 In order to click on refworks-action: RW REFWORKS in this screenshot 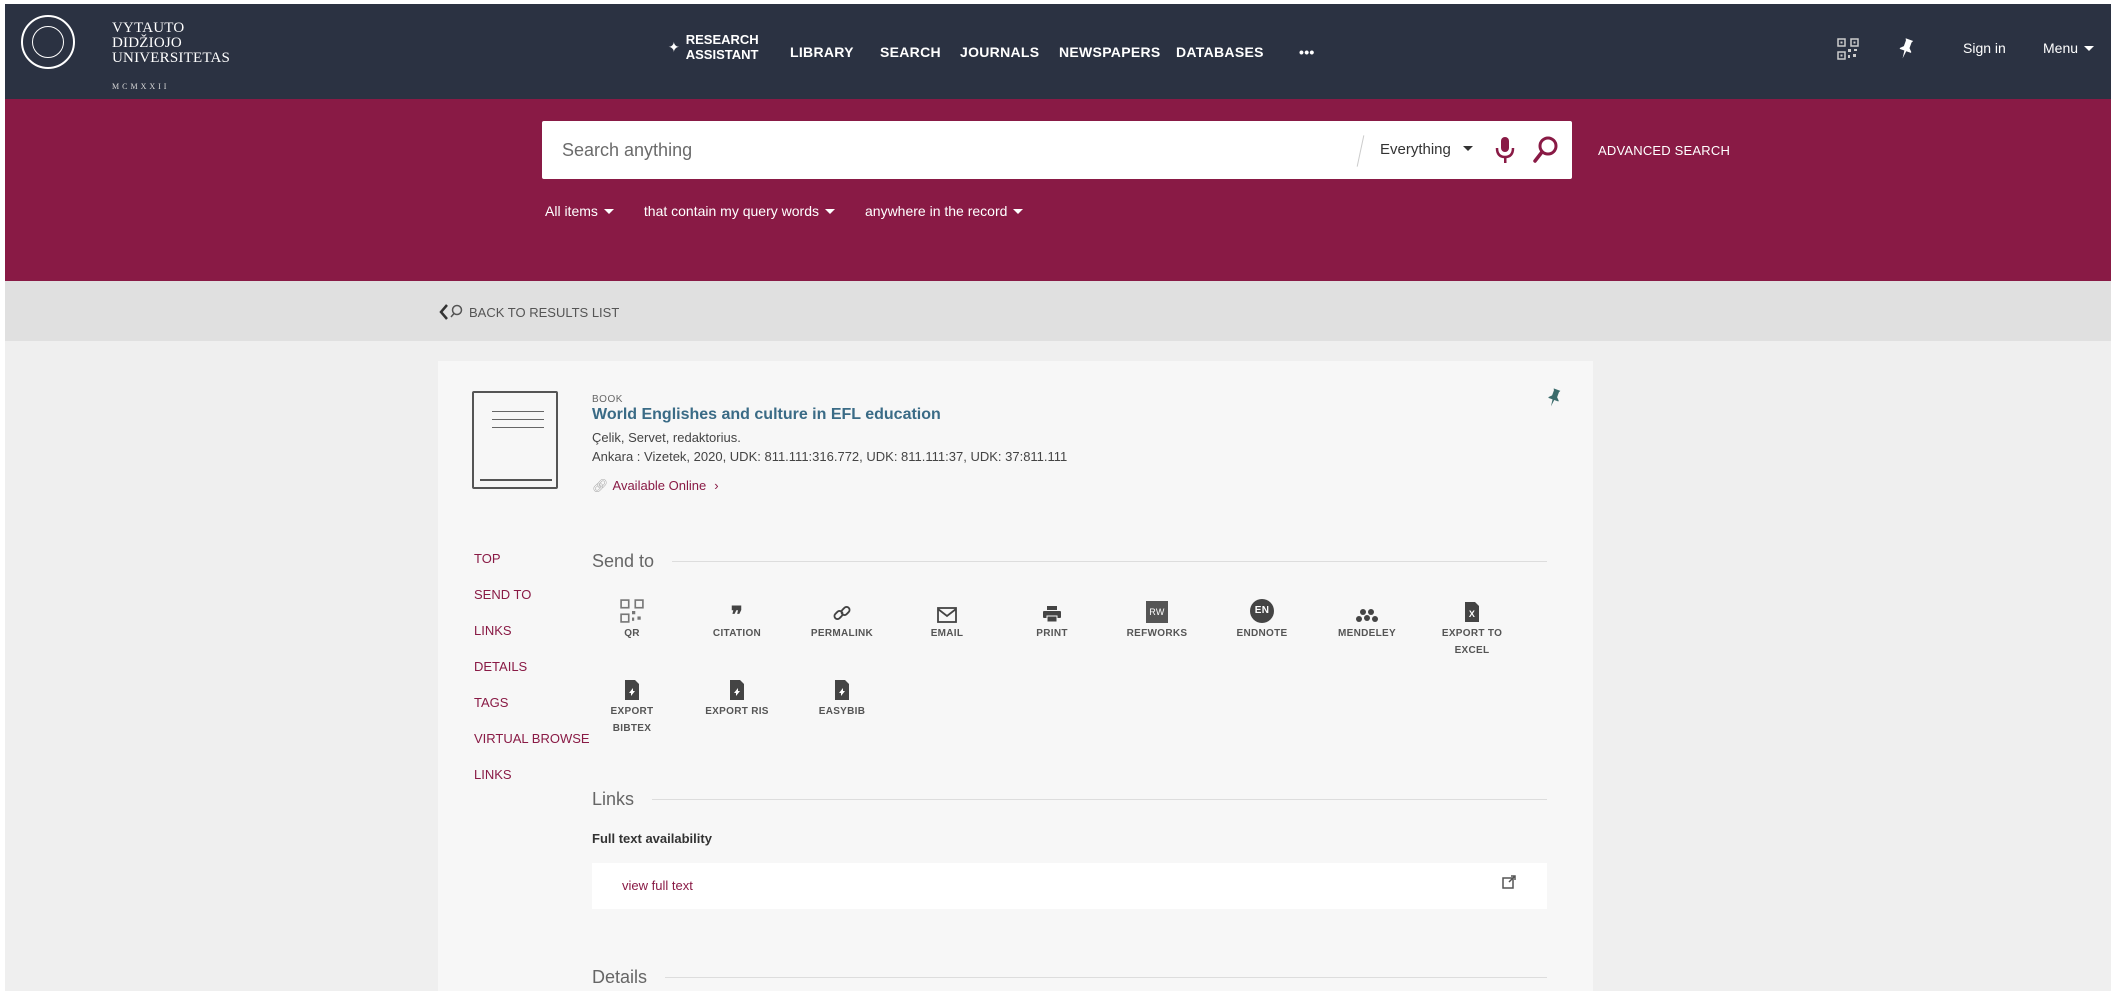, I will do `click(1157, 620)`.